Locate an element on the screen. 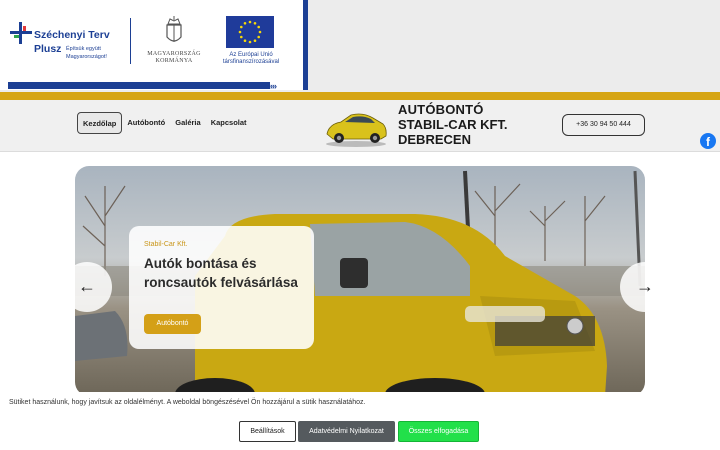 This screenshot has height=450, width=720. nav-item-autobonto: Autóbontó is located at coordinates (146, 123).